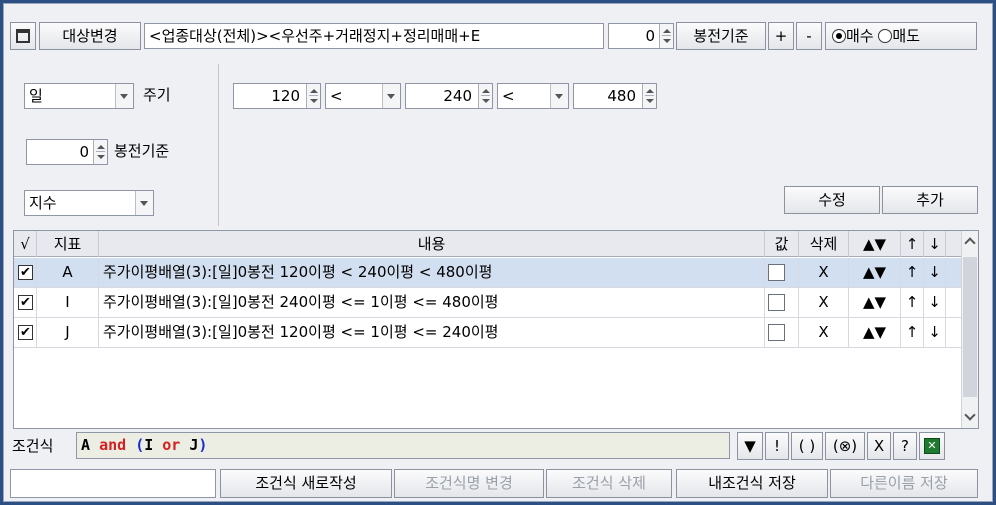 This screenshot has width=996, height=505. I want to click on buy-sell-group: 매수 매도, so click(901, 36).